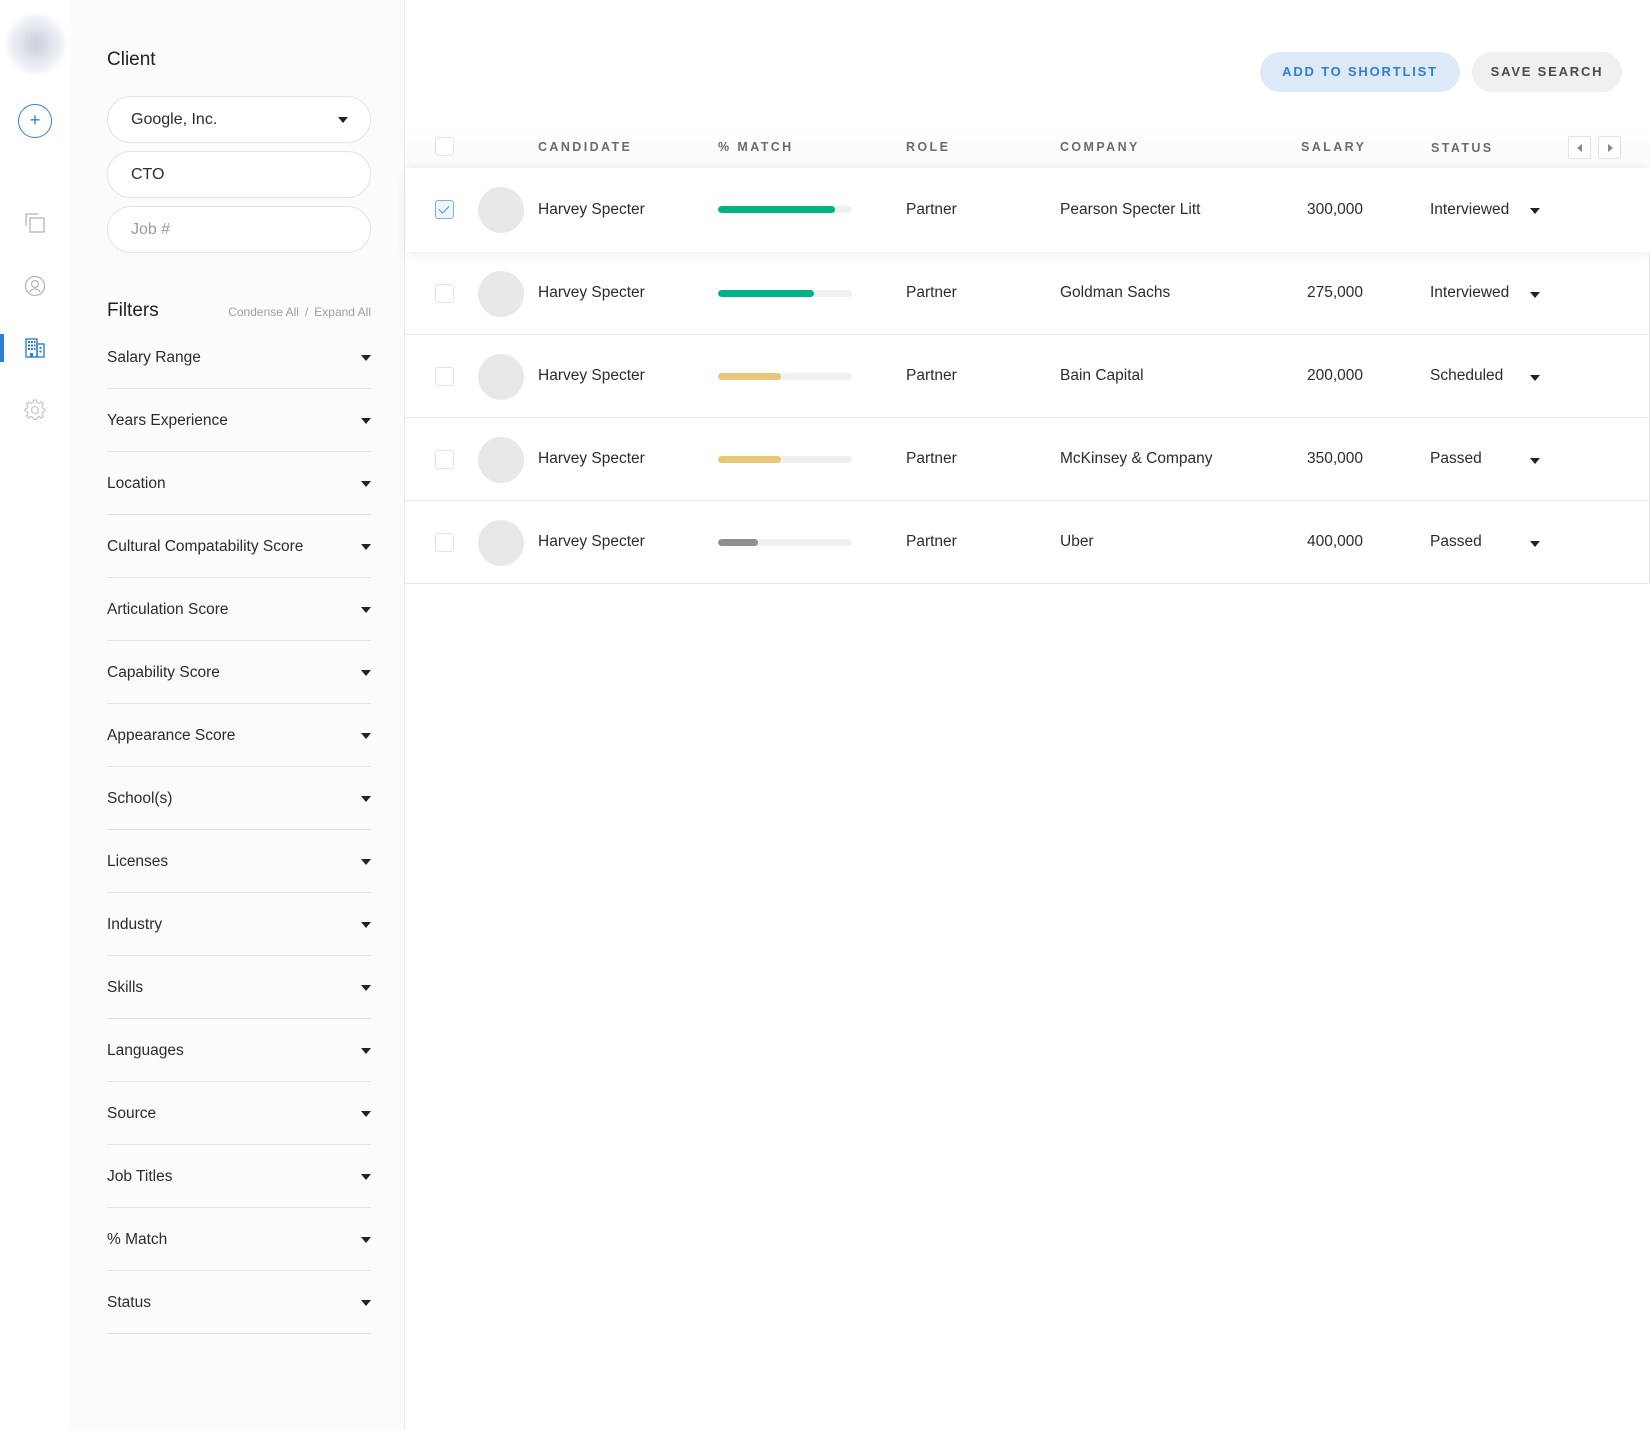 The width and height of the screenshot is (1650, 1430). I want to click on column-header-role: ROLE, so click(928, 147).